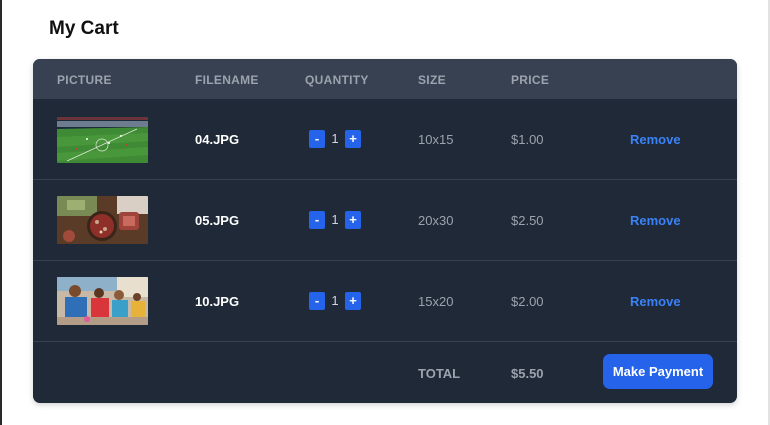  Describe the element at coordinates (102, 301) in the screenshot. I see `group-of-people-thumbnail` at that location.